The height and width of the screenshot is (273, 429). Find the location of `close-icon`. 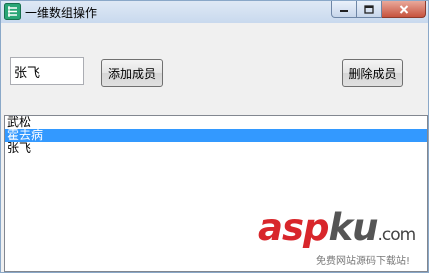

close-icon is located at coordinates (403, 9).